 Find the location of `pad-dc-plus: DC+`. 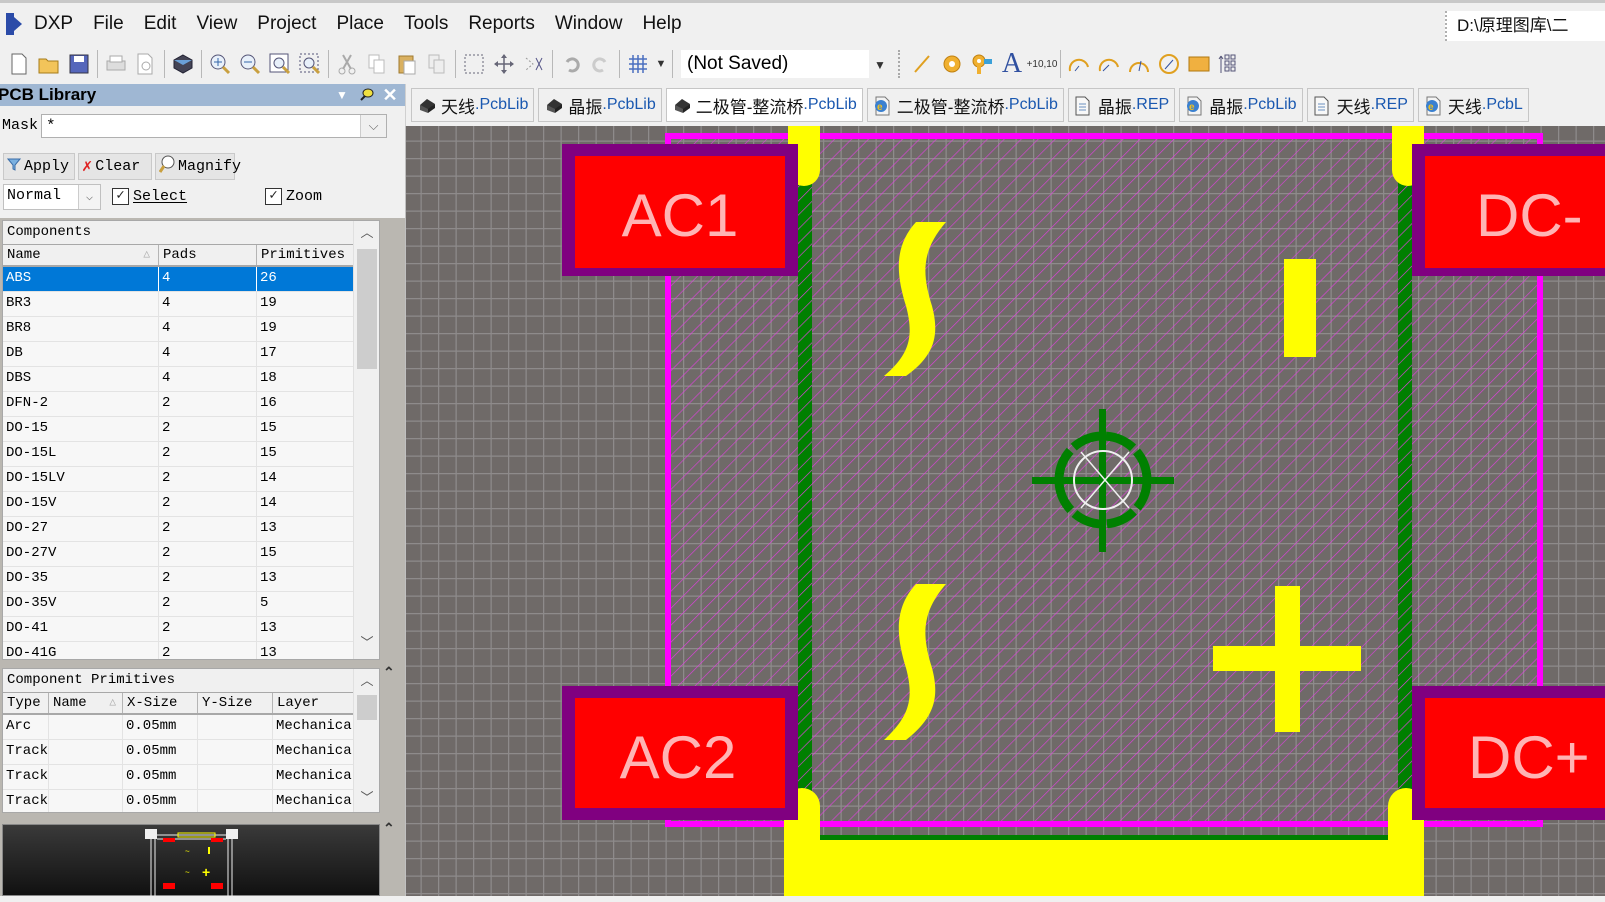

pad-dc-plus: DC+ is located at coordinates (1508, 753).